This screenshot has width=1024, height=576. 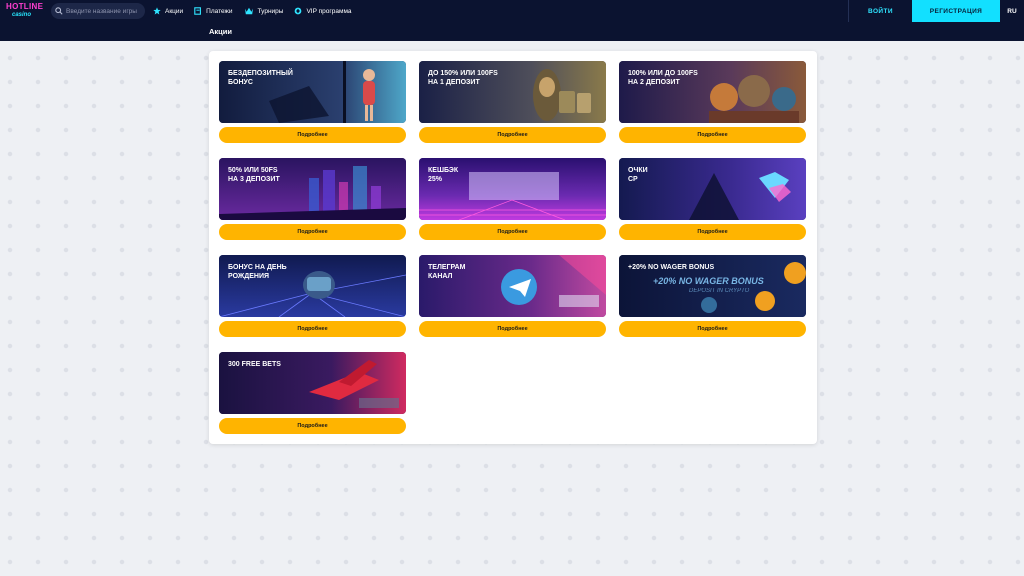 What do you see at coordinates (708, 281) in the screenshot?
I see `promo-overlay-text: +20% NO WAGER BONUS` at bounding box center [708, 281].